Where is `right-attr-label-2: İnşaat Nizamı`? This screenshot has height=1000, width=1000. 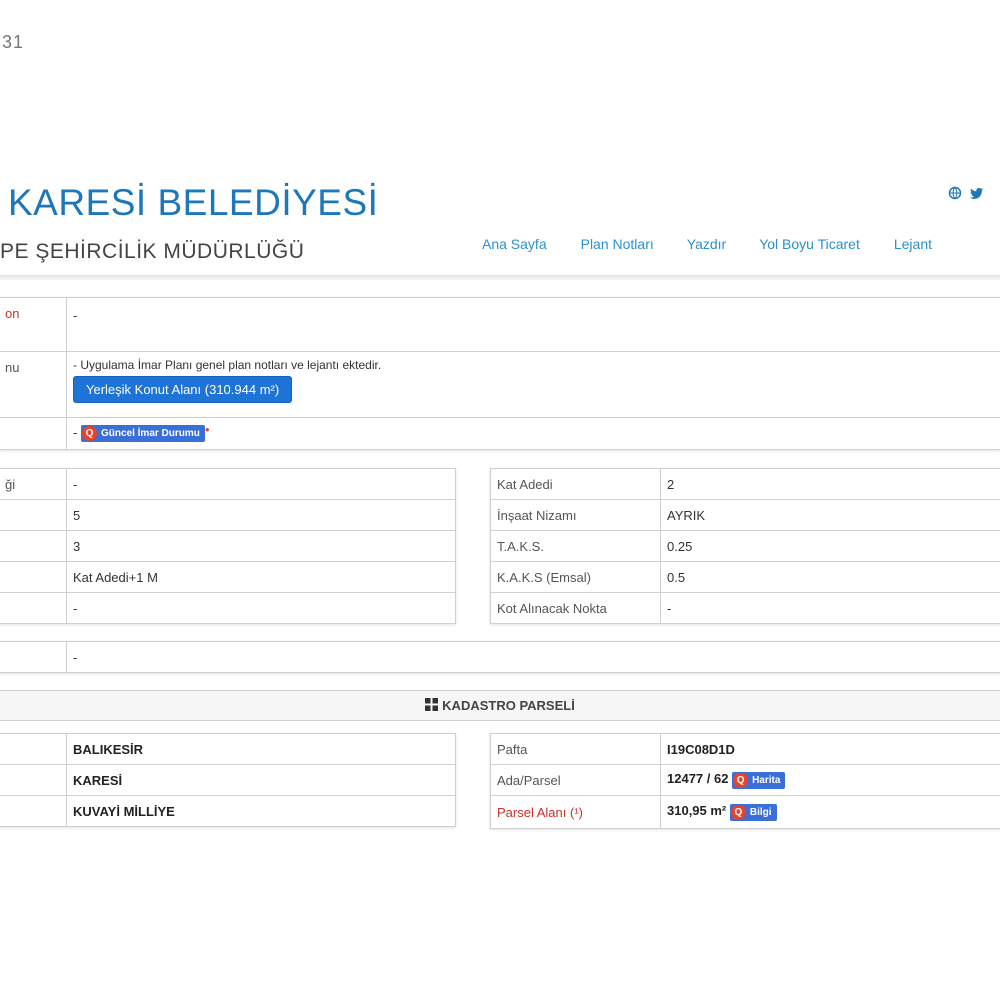 right-attr-label-2: İnşaat Nizamı is located at coordinates (575, 515).